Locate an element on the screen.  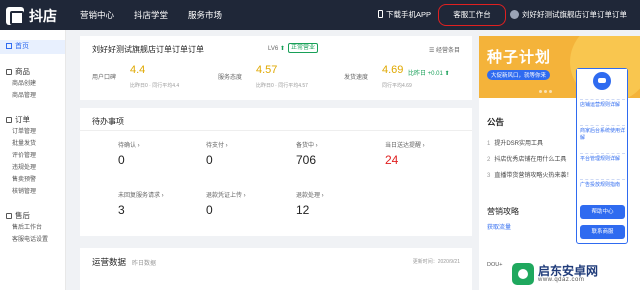
operations-updated-time: 更新时间：2020/9/21 is located at coordinates (436, 262).